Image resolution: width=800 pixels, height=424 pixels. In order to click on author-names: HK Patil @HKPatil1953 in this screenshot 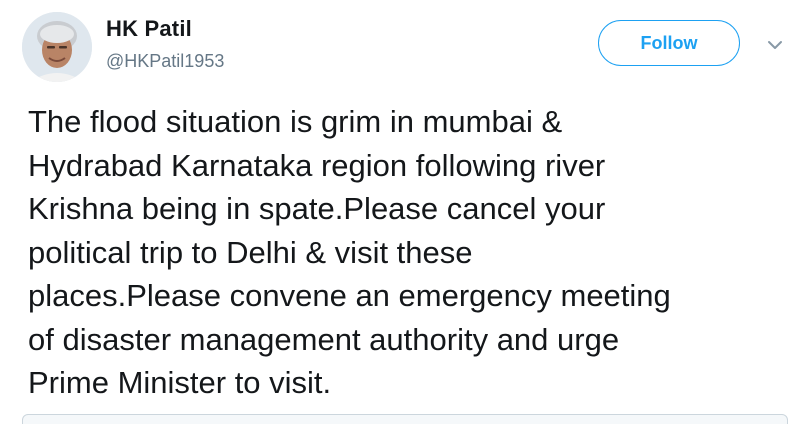, I will do `click(165, 43)`.